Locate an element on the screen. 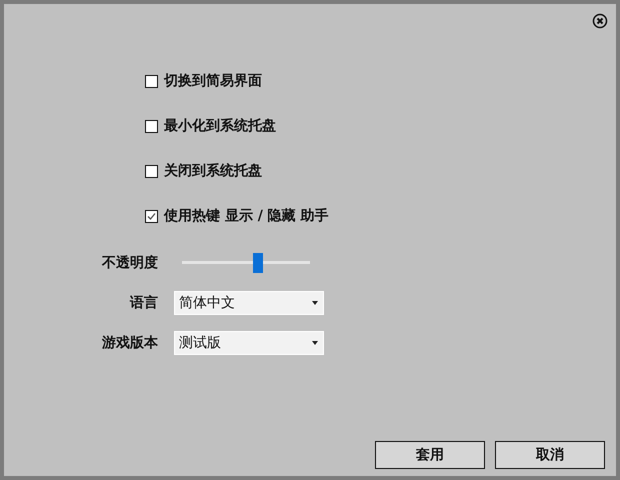 This screenshot has width=620, height=480. dialog-button: 套用 is located at coordinates (430, 455).